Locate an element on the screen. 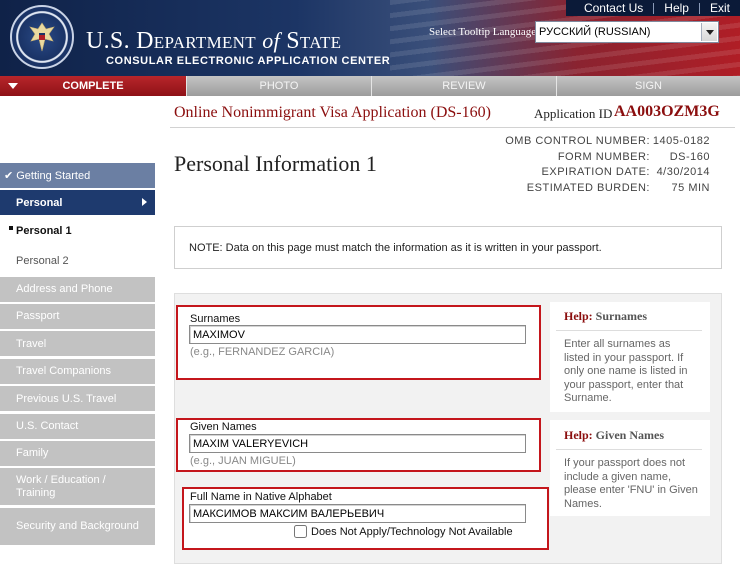 The image size is (740, 564). omb-key: OMB CONTROL NUMBER: is located at coordinates (577, 141).